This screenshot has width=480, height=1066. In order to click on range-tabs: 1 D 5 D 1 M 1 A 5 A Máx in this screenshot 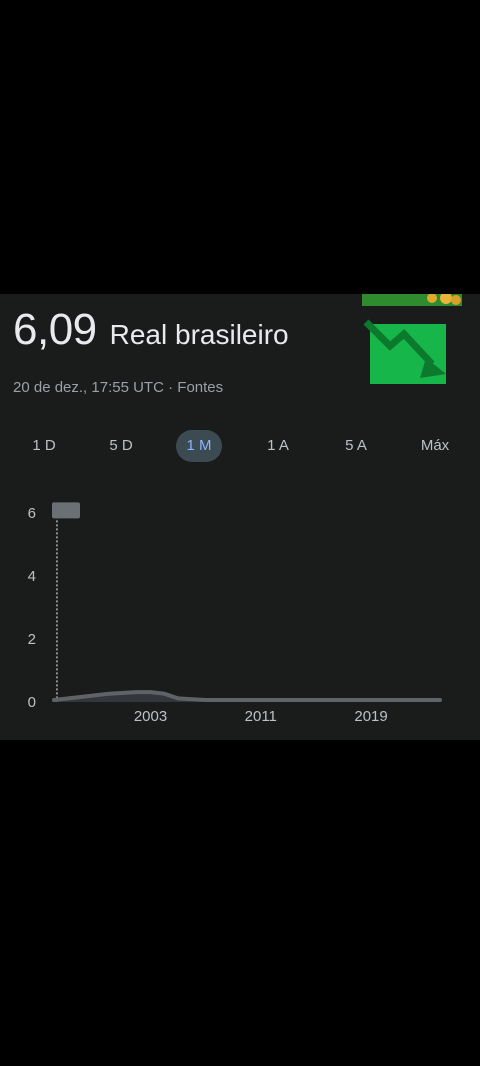, I will do `click(240, 448)`.